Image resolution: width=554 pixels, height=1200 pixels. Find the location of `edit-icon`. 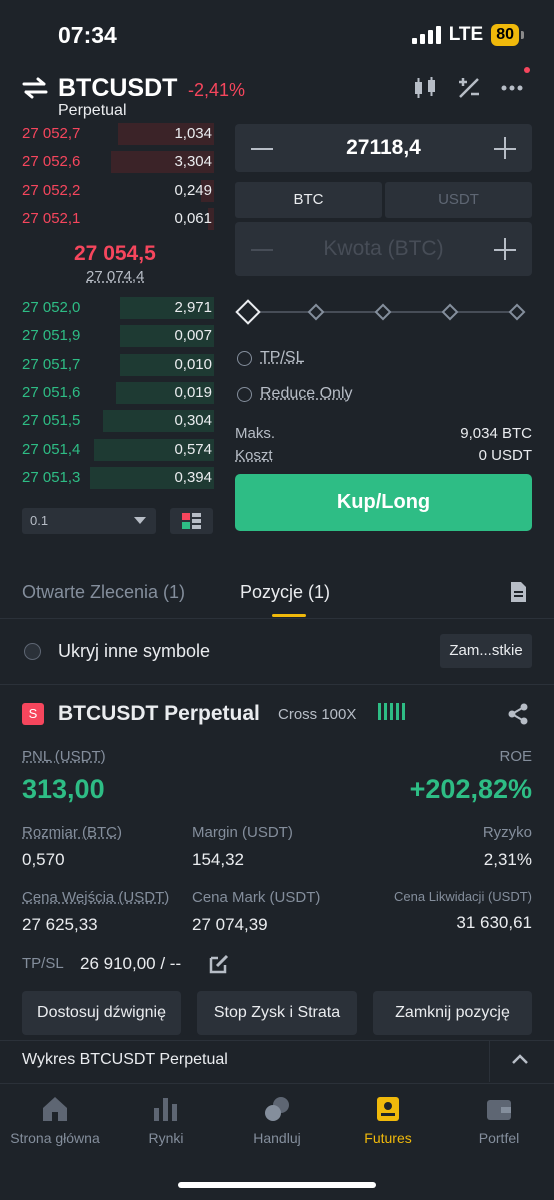

edit-icon is located at coordinates (219, 963).